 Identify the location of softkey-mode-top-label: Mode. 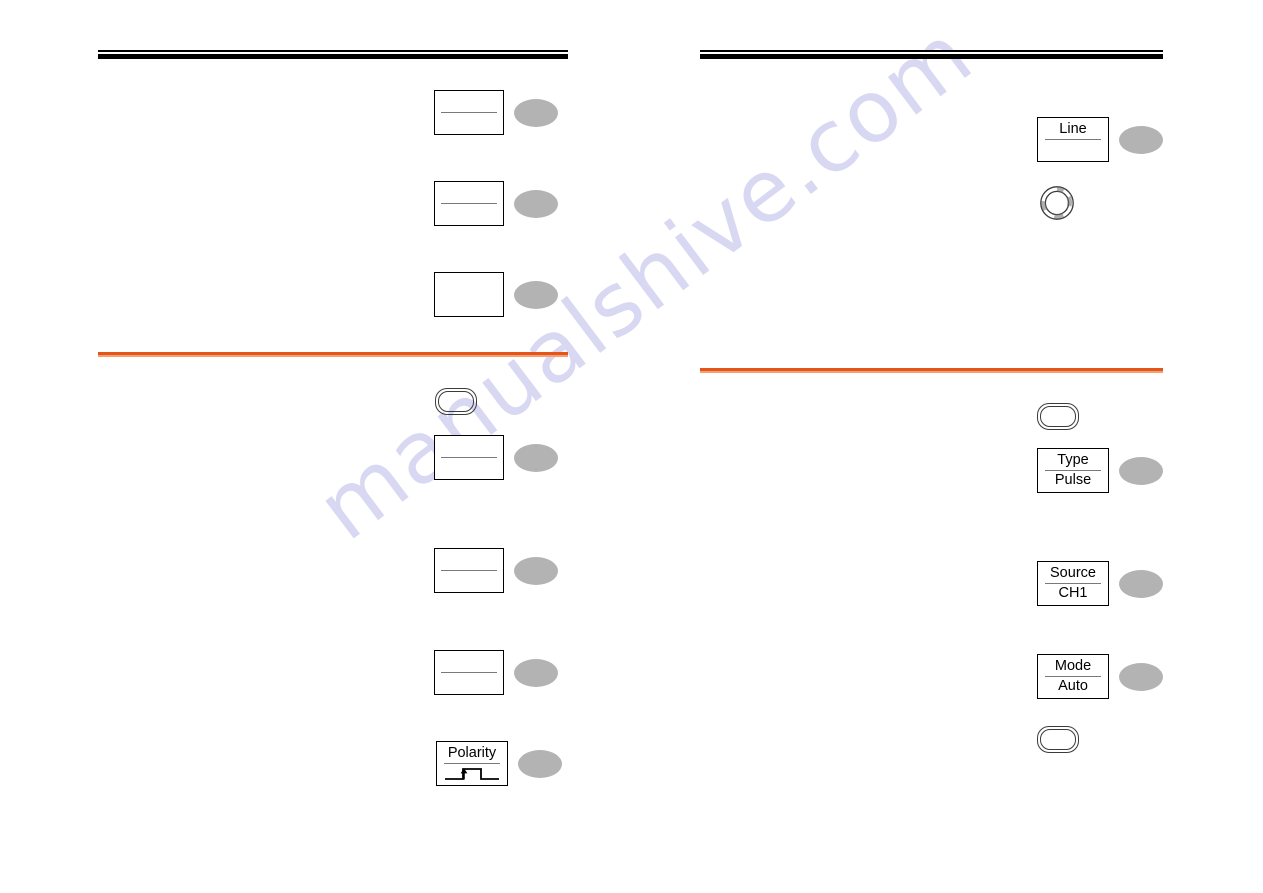
(1073, 666).